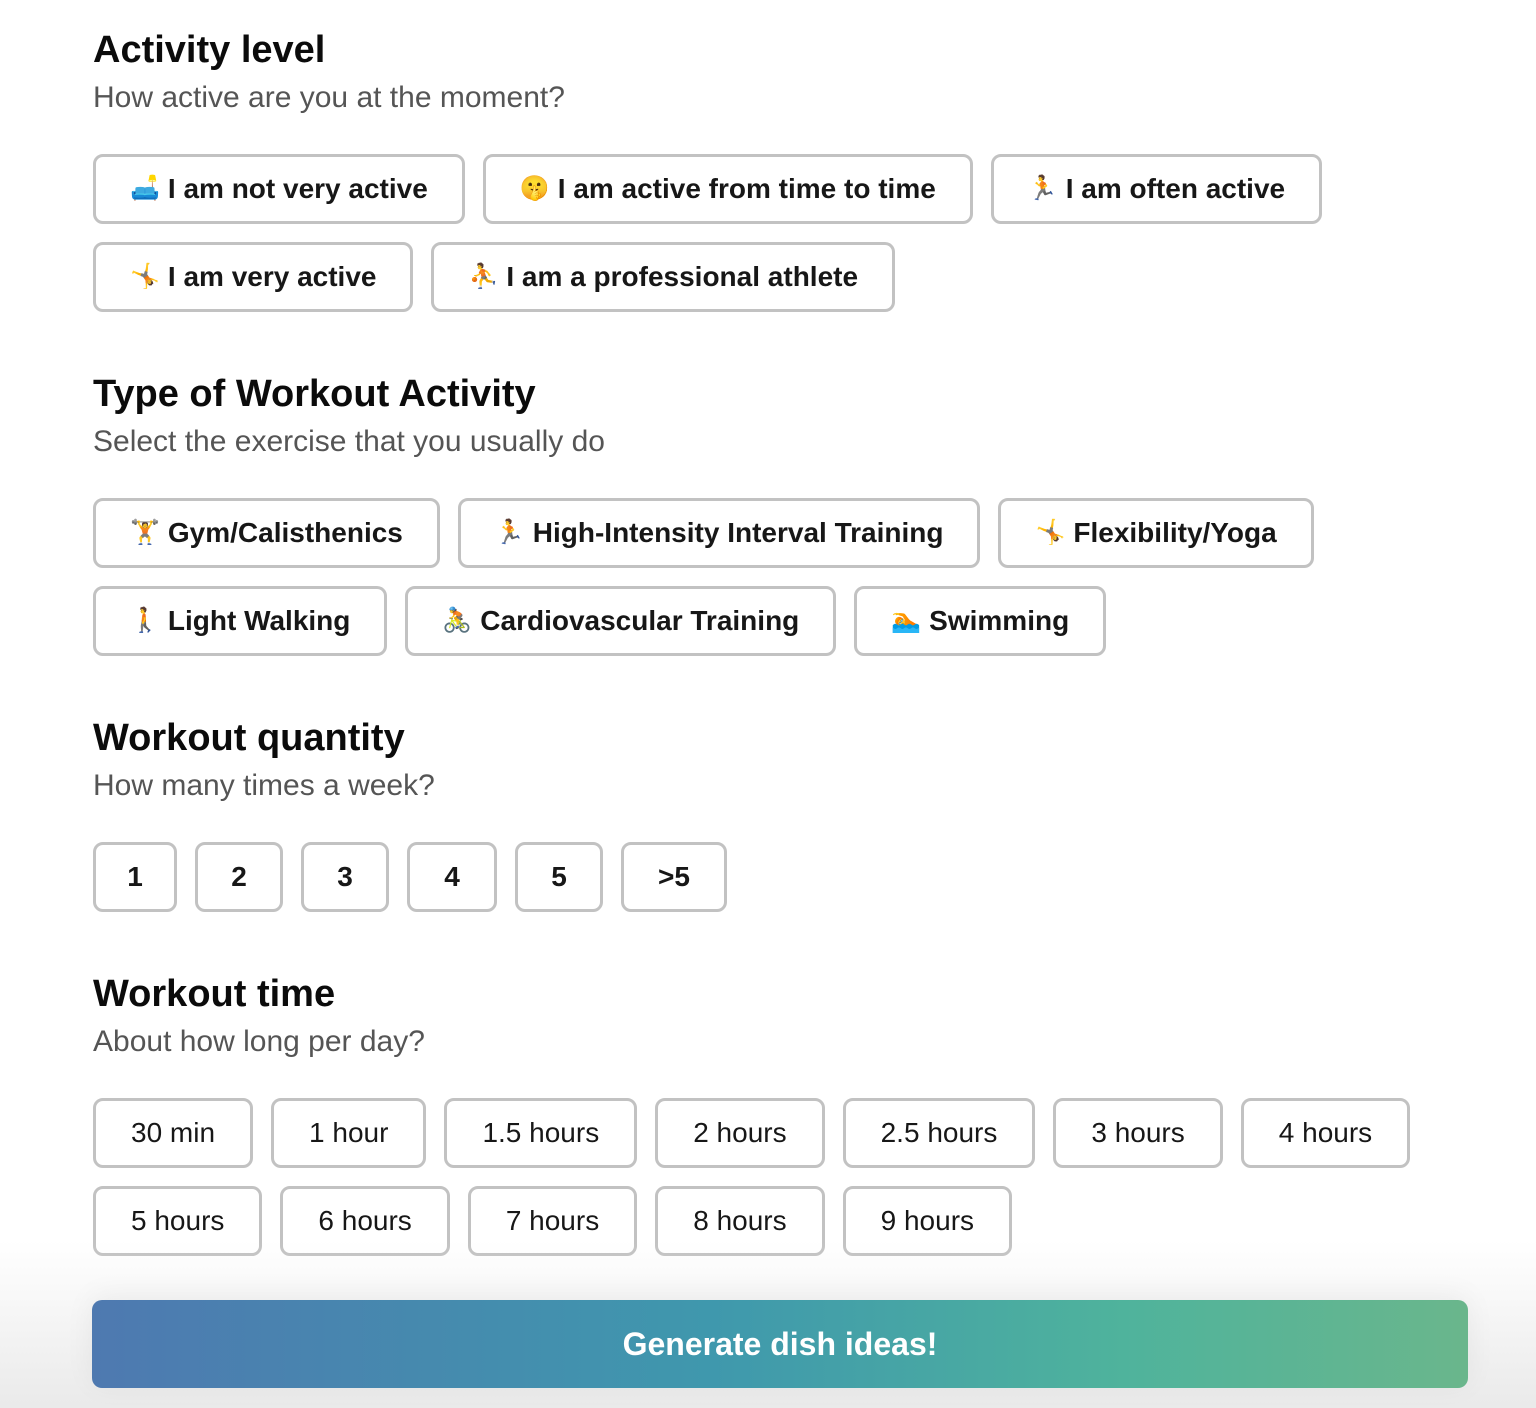 Image resolution: width=1536 pixels, height=1408 pixels. What do you see at coordinates (272, 276) in the screenshot?
I see `option-label: I am very active` at bounding box center [272, 276].